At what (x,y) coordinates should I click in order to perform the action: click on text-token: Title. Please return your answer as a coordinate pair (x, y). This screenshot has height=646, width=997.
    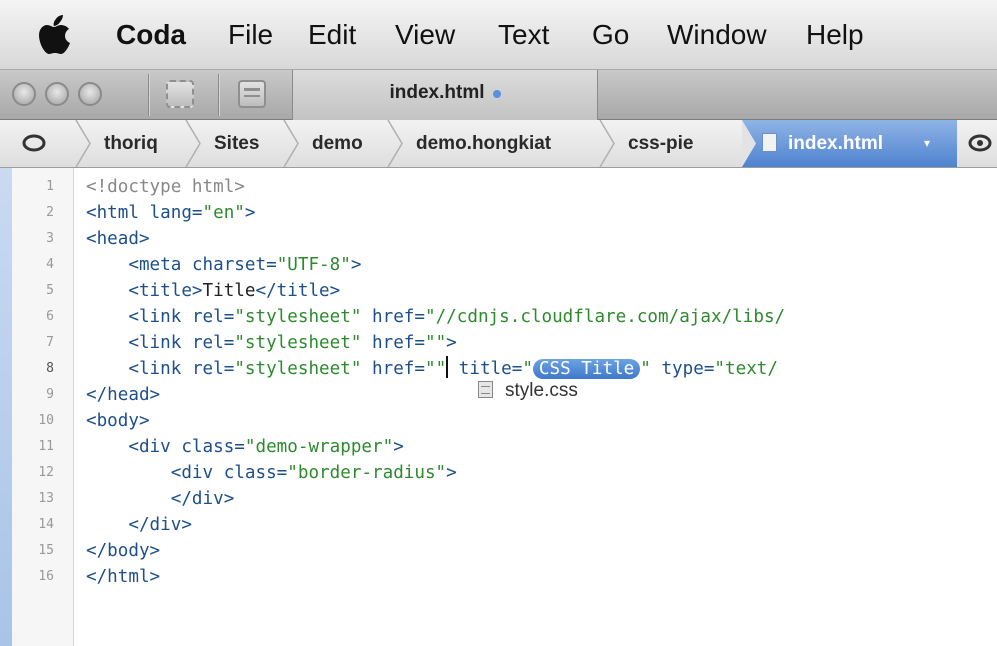
    Looking at the image, I should click on (229, 291).